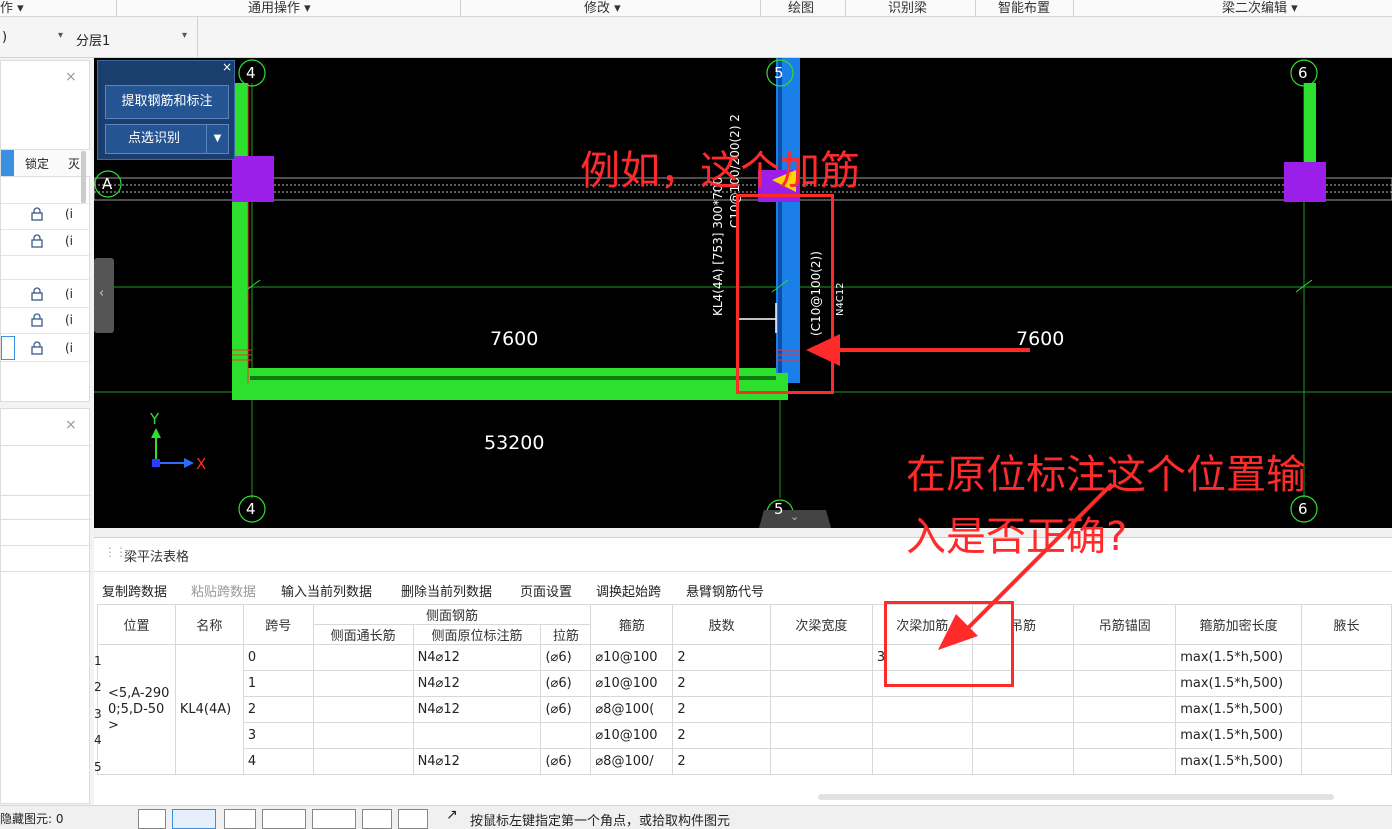 This screenshot has height=829, width=1392. Describe the element at coordinates (1106, 475) in the screenshot. I see `annotation-question-line1: 在原位标注这个位置输` at that location.